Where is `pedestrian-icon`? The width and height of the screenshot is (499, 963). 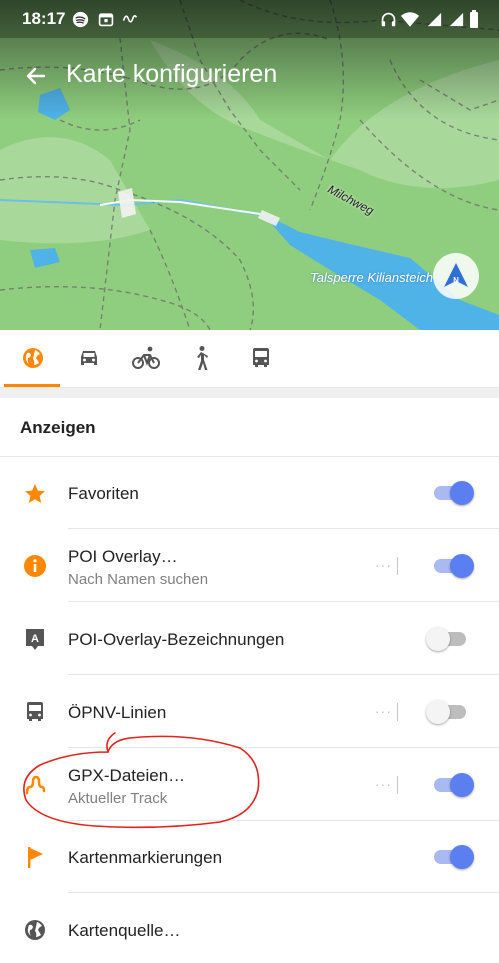 pedestrian-icon is located at coordinates (202, 358).